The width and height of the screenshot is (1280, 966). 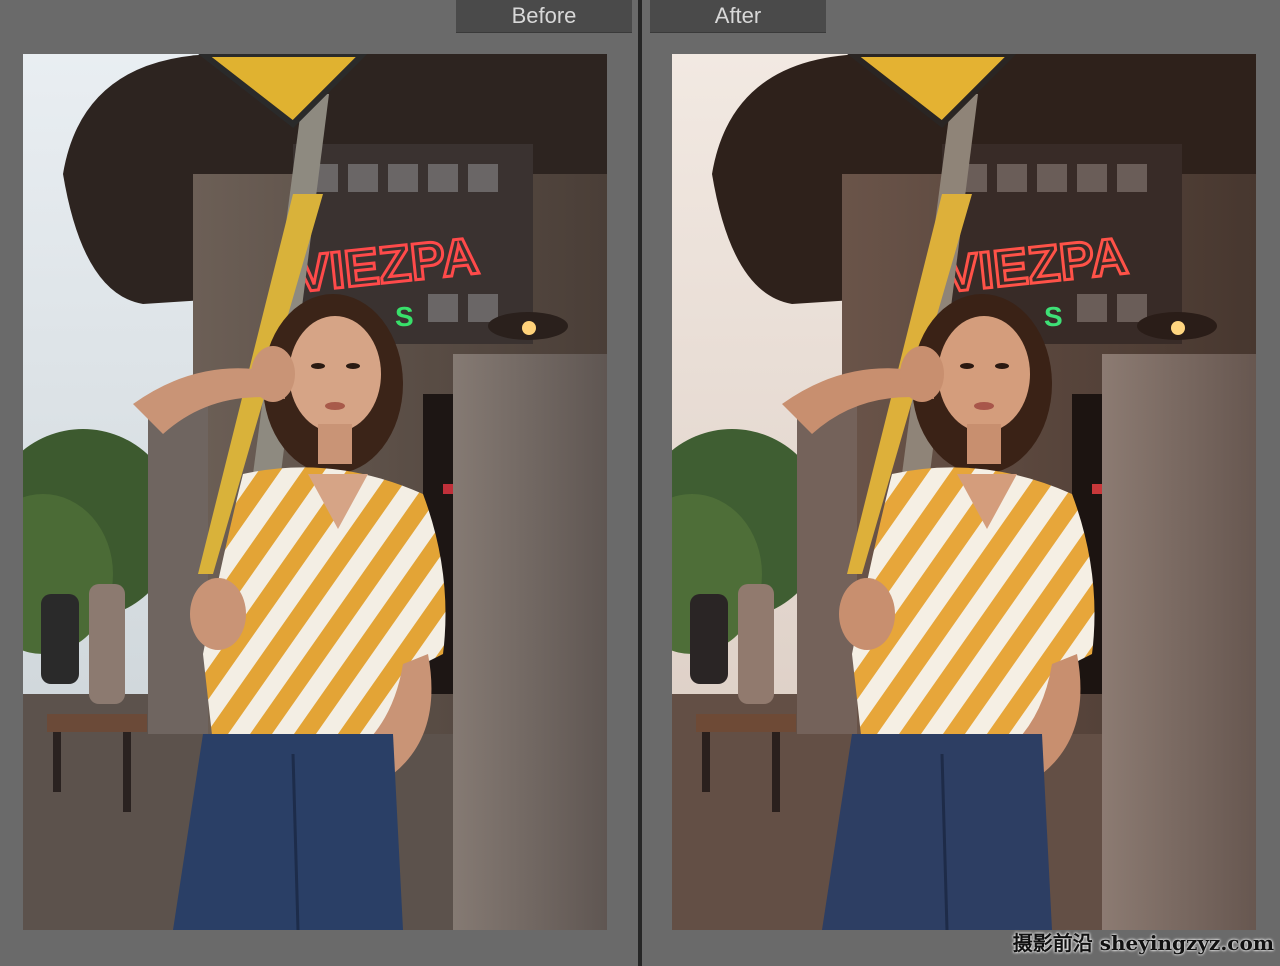 I want to click on watermark-text: 摄影前沿 sheyingzyz.com, so click(x=1143, y=943).